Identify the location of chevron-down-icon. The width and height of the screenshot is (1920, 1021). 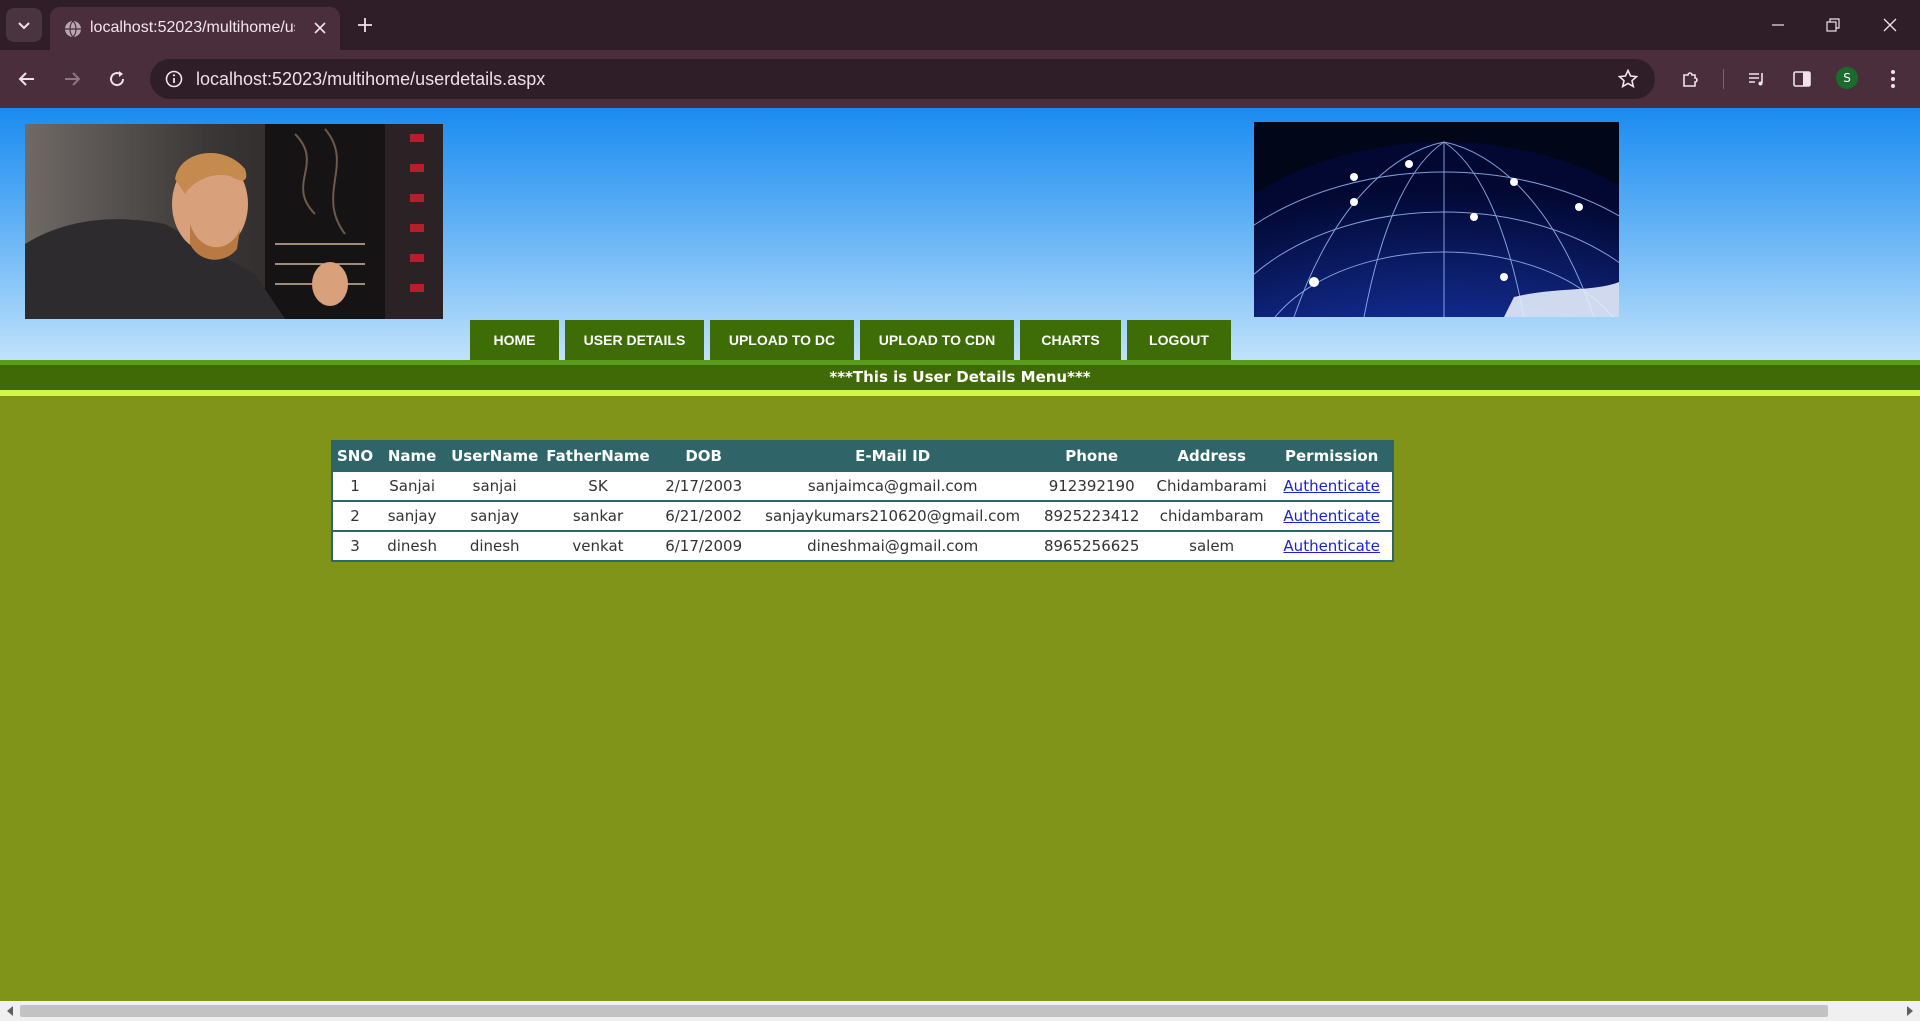
(24, 26).